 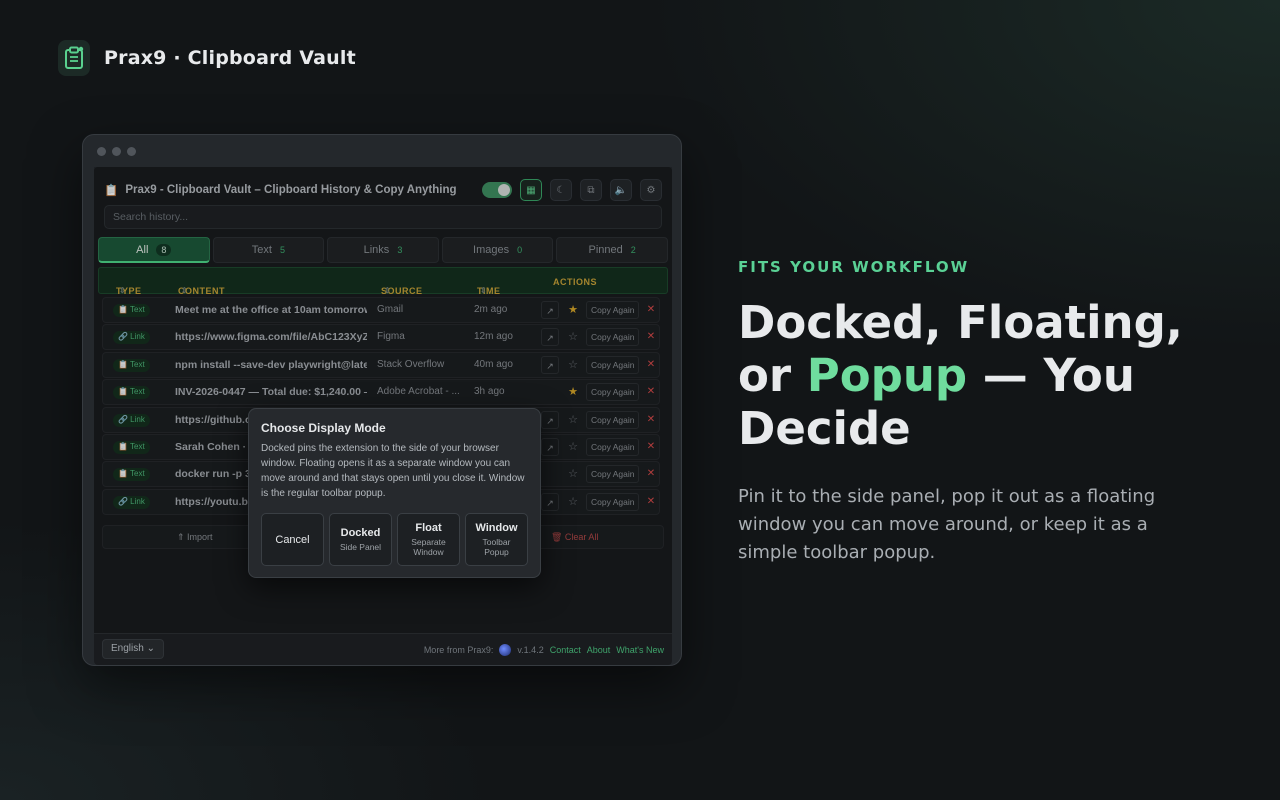 I want to click on button-label: Cancel, so click(x=292, y=539).